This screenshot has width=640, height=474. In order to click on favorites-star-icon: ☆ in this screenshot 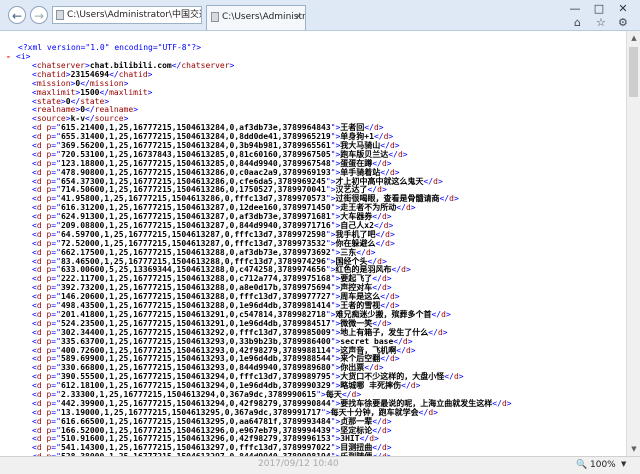, I will do `click(601, 22)`.